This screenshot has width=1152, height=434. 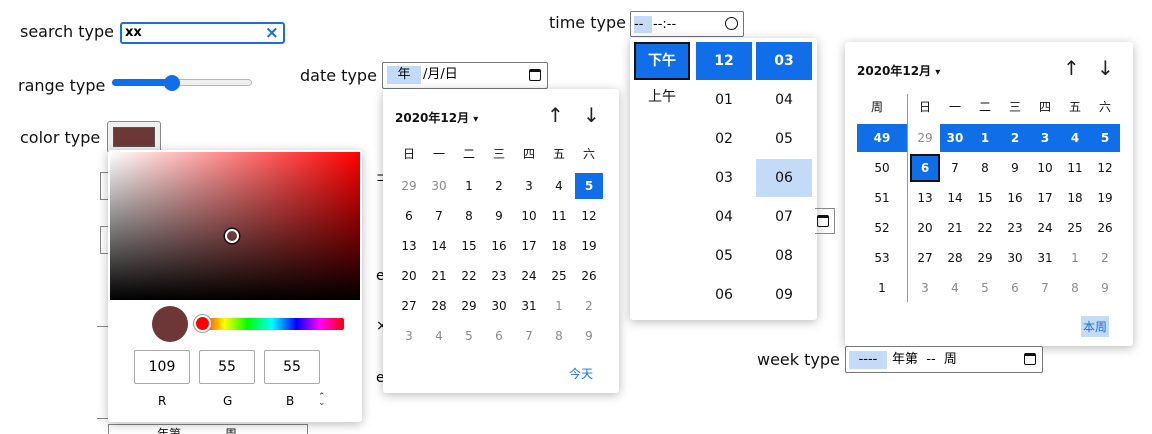 I want to click on time-hour-placeholder: --, so click(x=643, y=24).